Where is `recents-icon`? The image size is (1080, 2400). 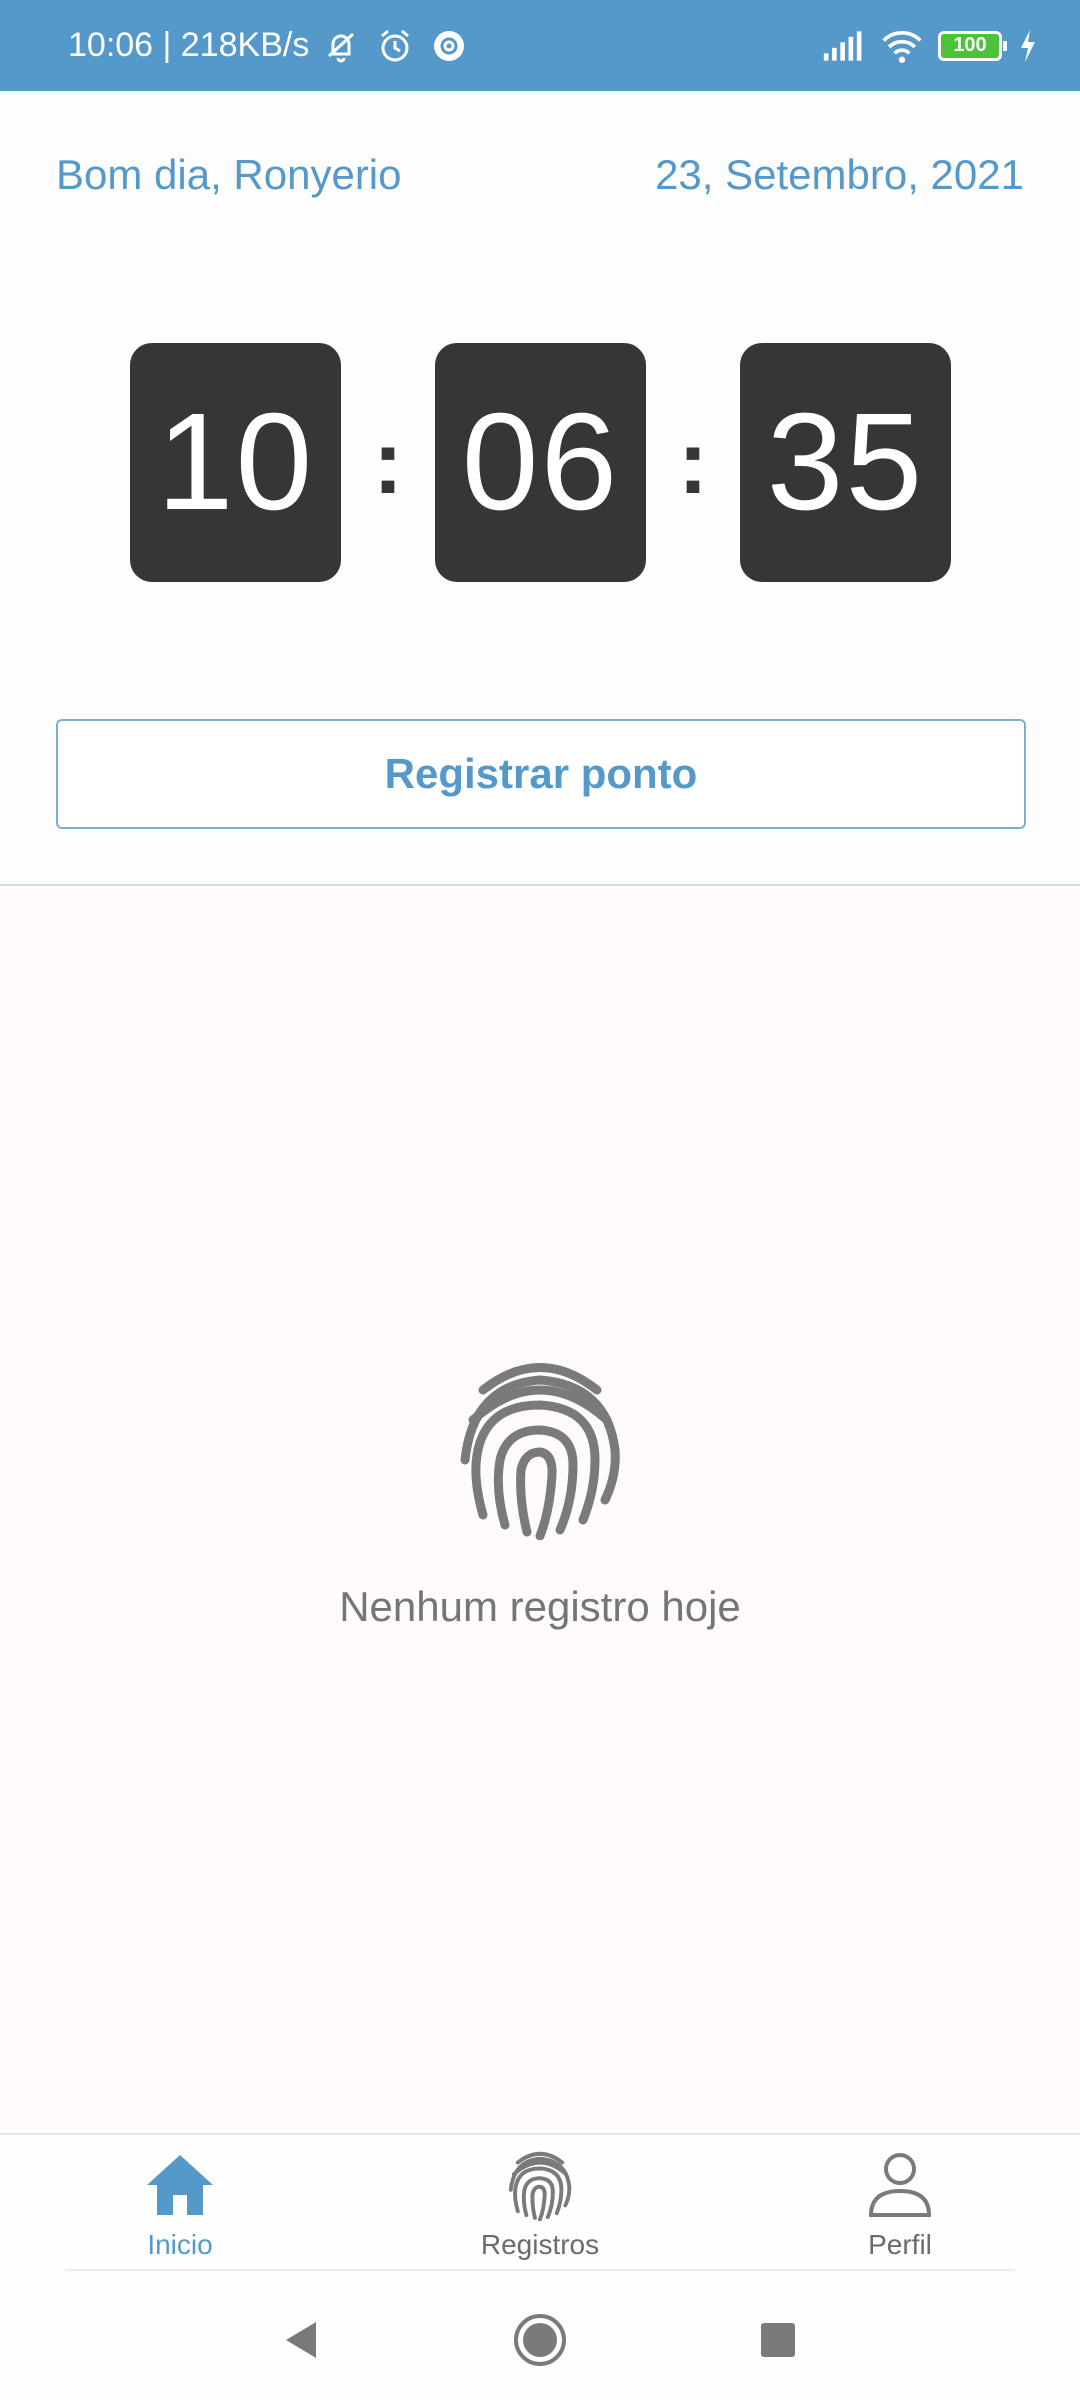
recents-icon is located at coordinates (778, 2340).